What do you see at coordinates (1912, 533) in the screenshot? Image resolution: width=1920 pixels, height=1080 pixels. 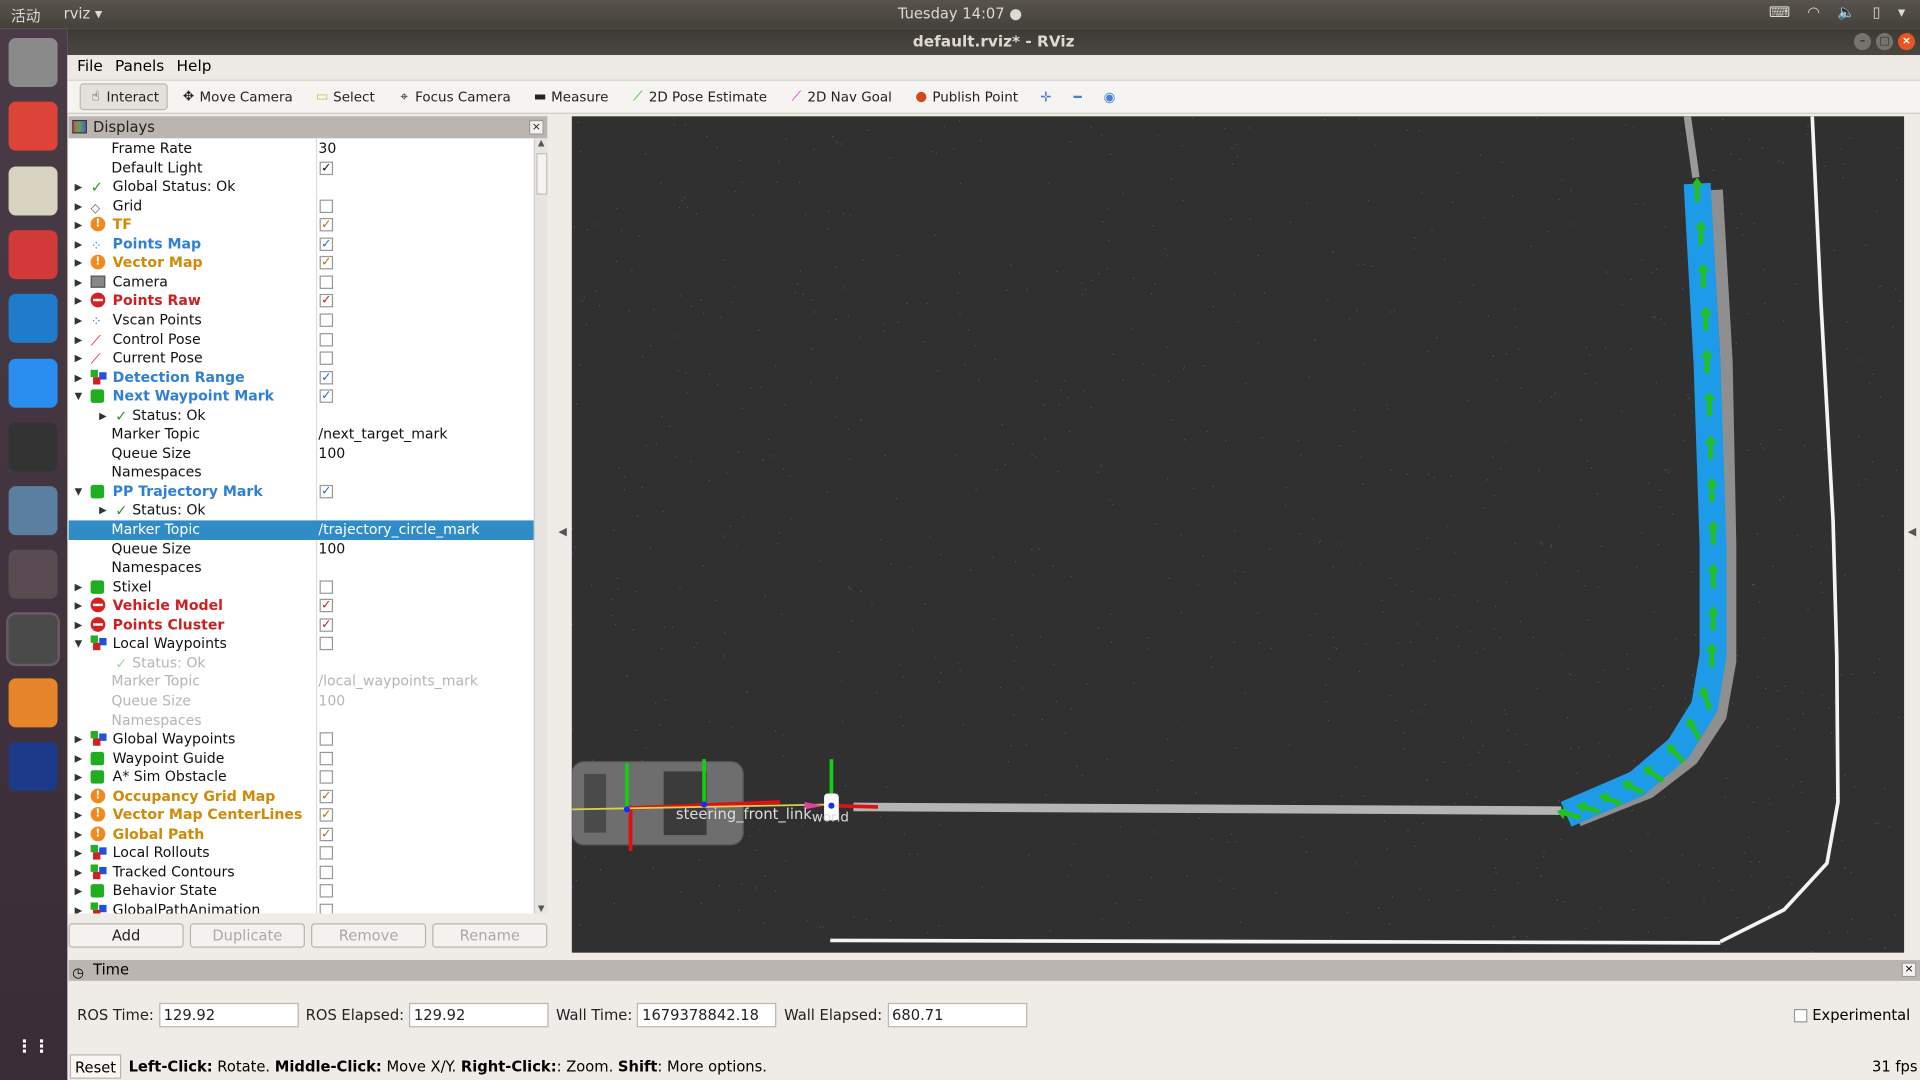 I see `collapse-right-handle: ◀` at bounding box center [1912, 533].